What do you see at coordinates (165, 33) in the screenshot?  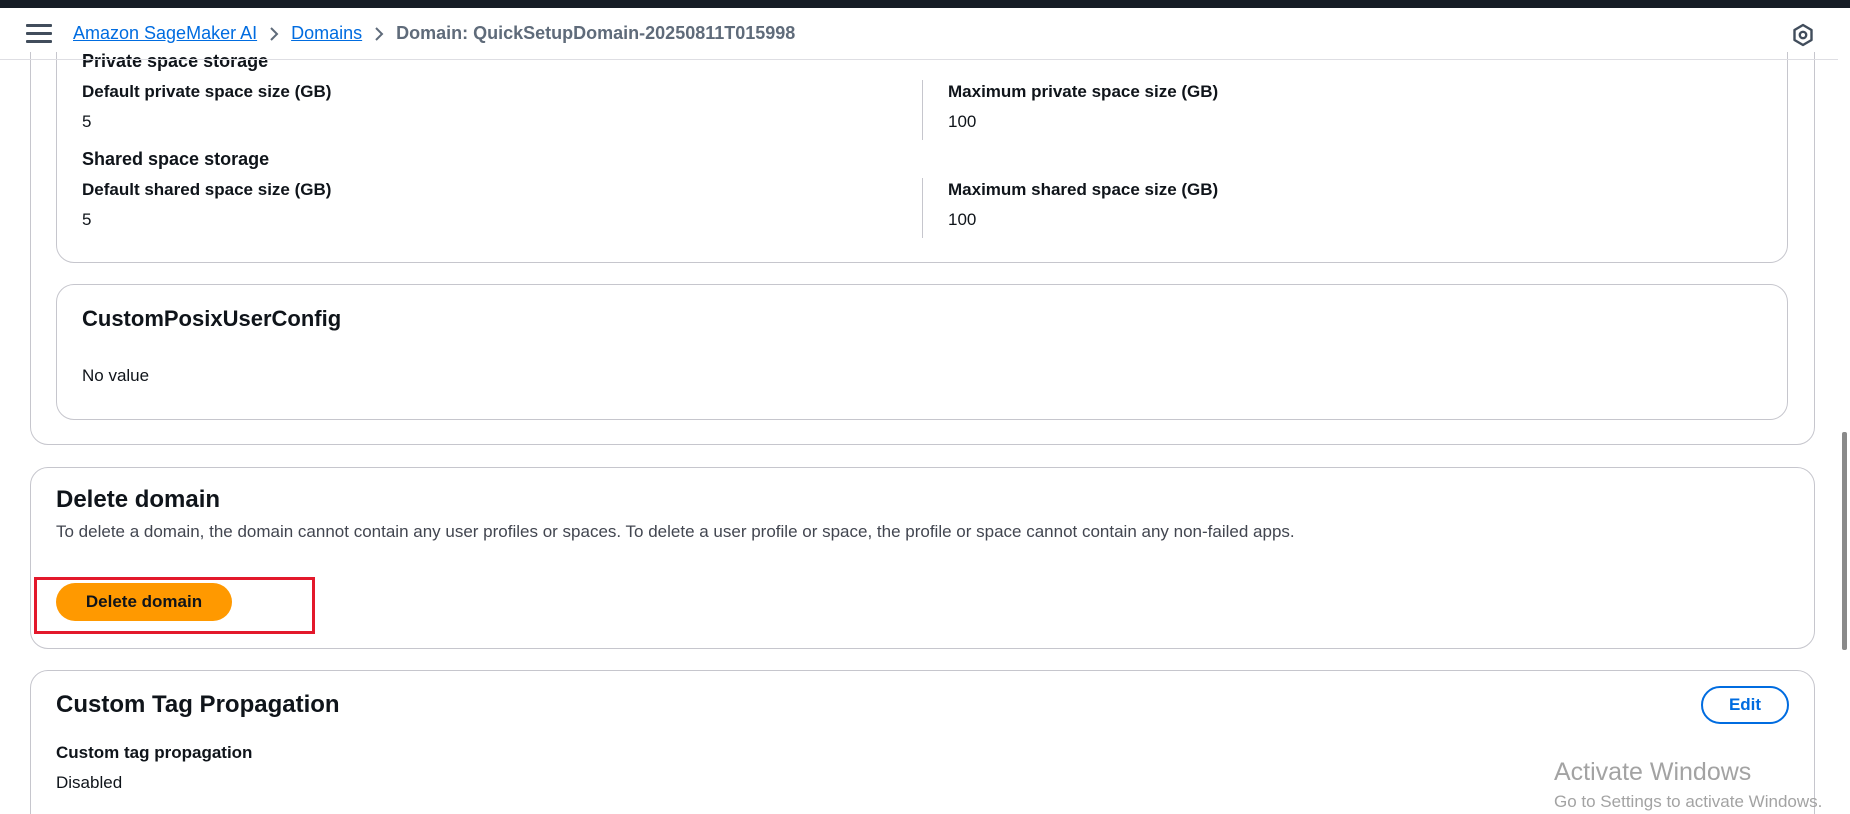 I see `breadcrumb-sagemaker-link: Amazon SageMaker AI` at bounding box center [165, 33].